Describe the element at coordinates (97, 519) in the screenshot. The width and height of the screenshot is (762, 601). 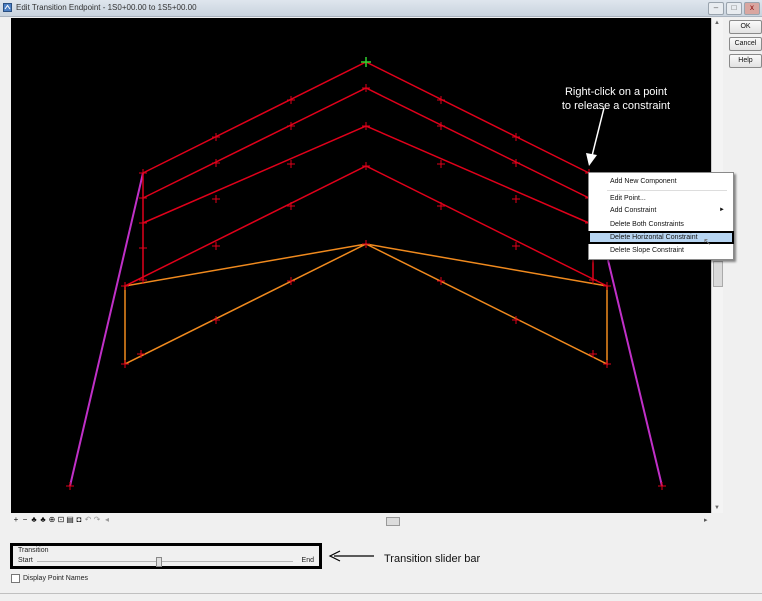
I see `redo-icon: ↷` at that location.